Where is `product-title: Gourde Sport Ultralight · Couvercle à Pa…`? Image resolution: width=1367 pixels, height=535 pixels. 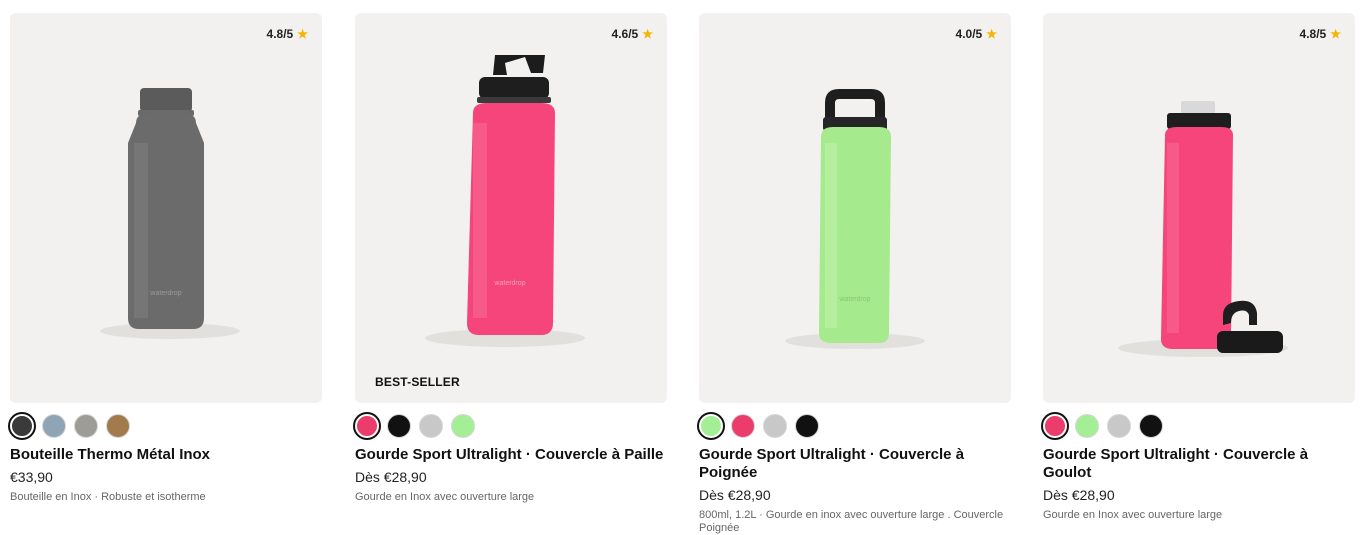
product-title: Gourde Sport Ultralight · Couvercle à Pa… is located at coordinates (511, 455).